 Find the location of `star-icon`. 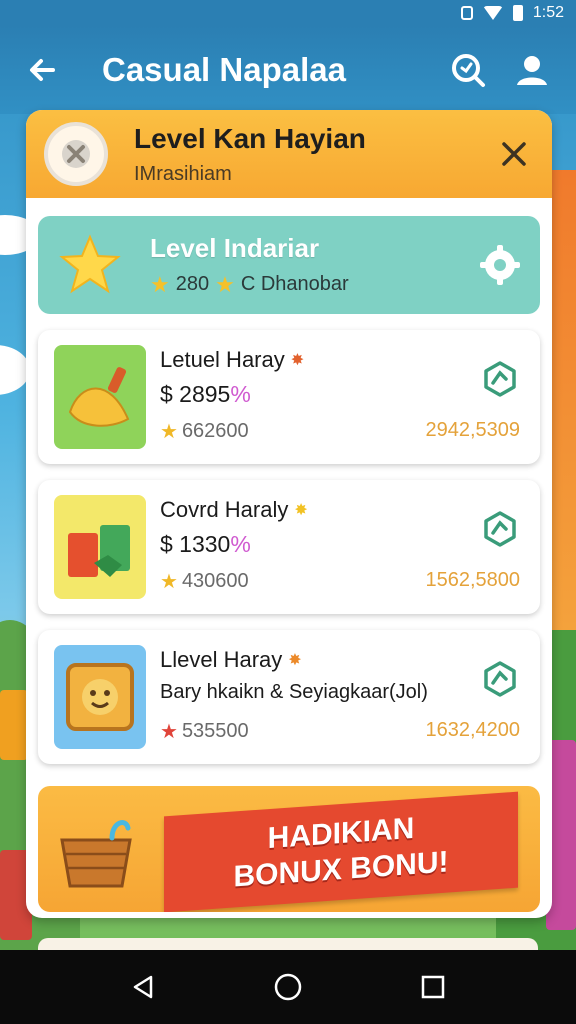

star-icon is located at coordinates (90, 264).